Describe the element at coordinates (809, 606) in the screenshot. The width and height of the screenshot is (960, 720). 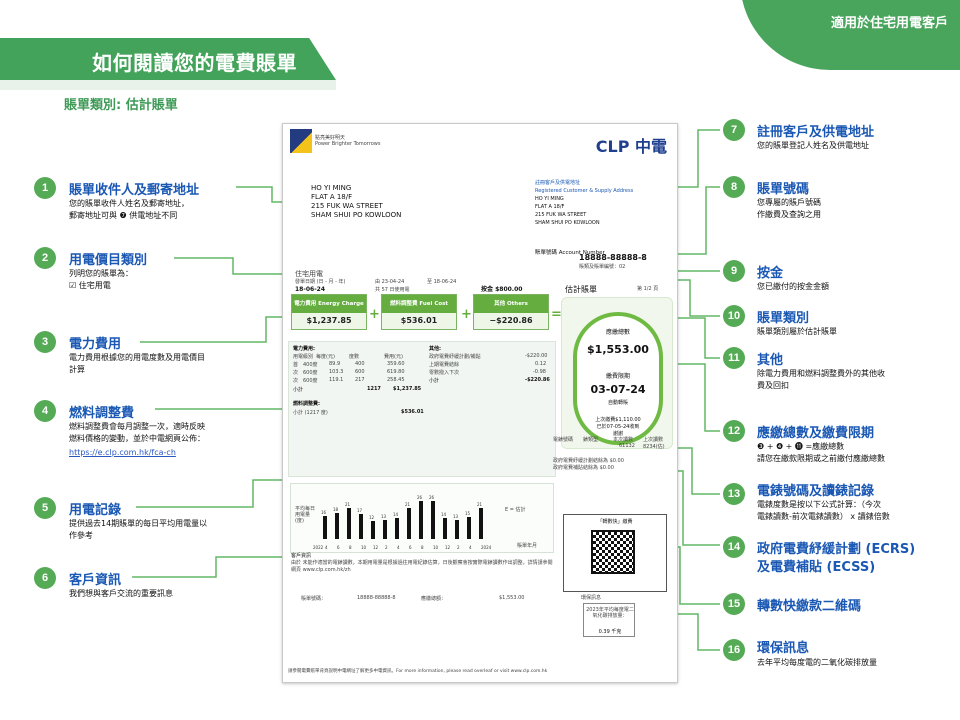
I see `callout-title: 轉數快繳款二維碼` at that location.